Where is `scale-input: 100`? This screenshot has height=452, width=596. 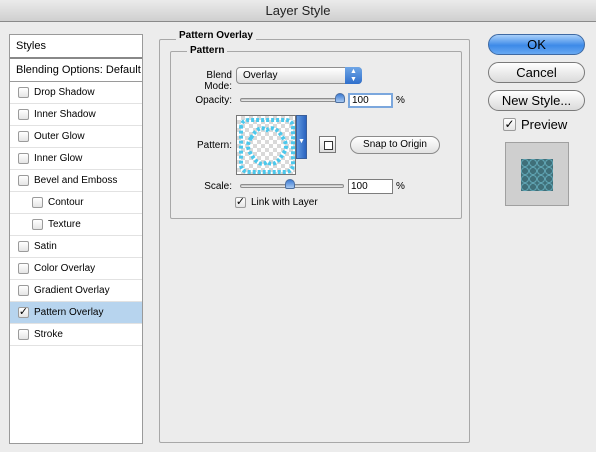 scale-input: 100 is located at coordinates (370, 186).